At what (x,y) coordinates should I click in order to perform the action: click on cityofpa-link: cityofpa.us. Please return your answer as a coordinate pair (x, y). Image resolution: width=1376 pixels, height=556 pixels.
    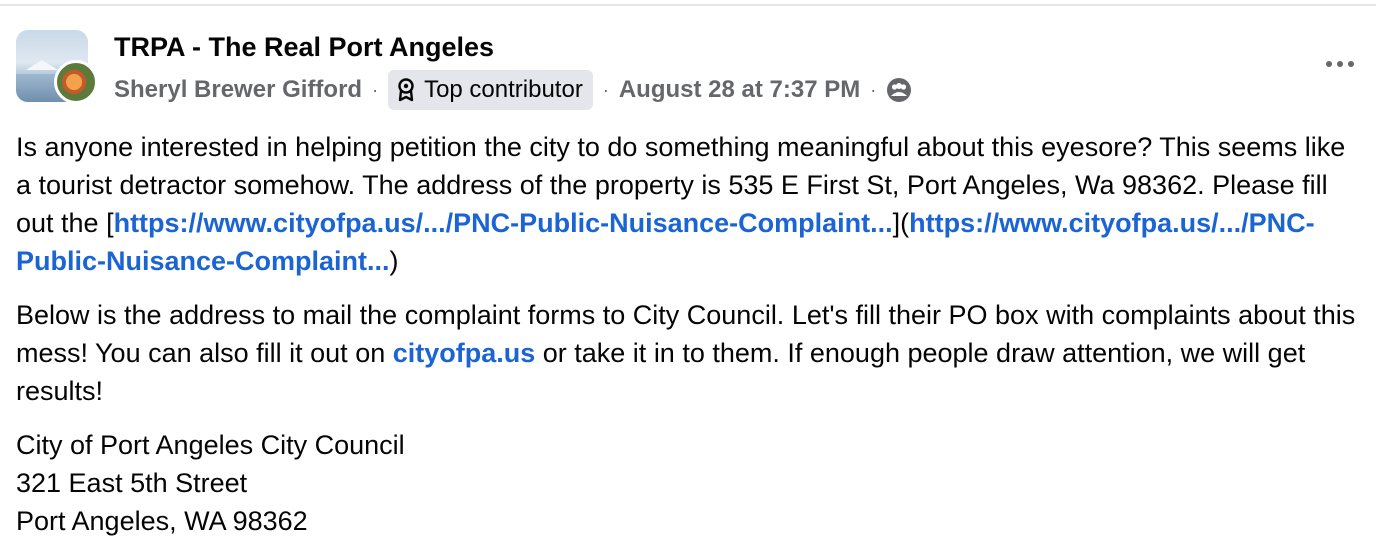
    Looking at the image, I should click on (464, 353).